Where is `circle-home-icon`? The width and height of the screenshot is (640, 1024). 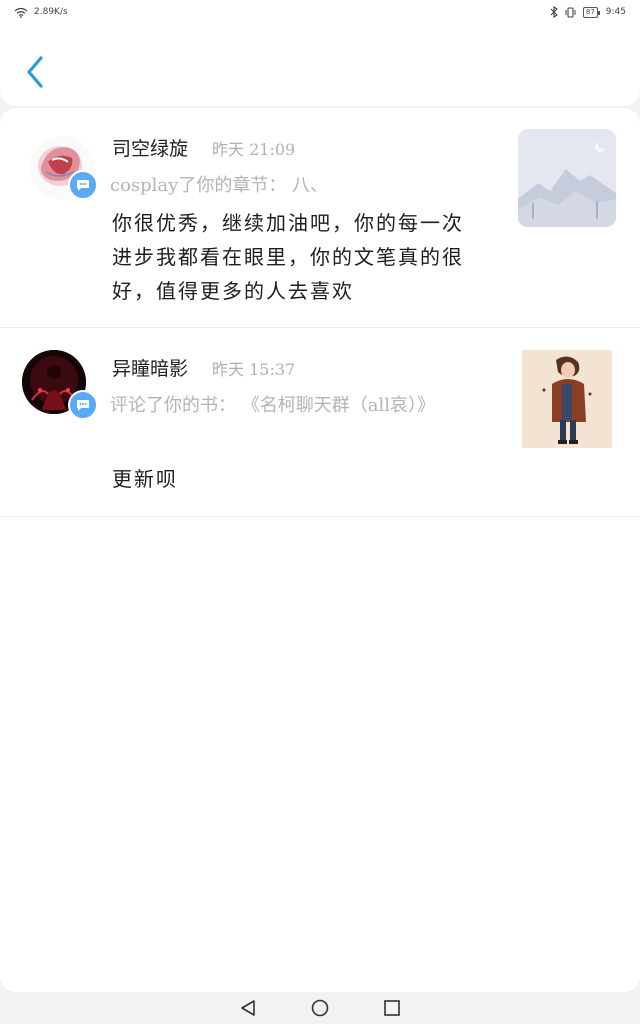 circle-home-icon is located at coordinates (320, 1008).